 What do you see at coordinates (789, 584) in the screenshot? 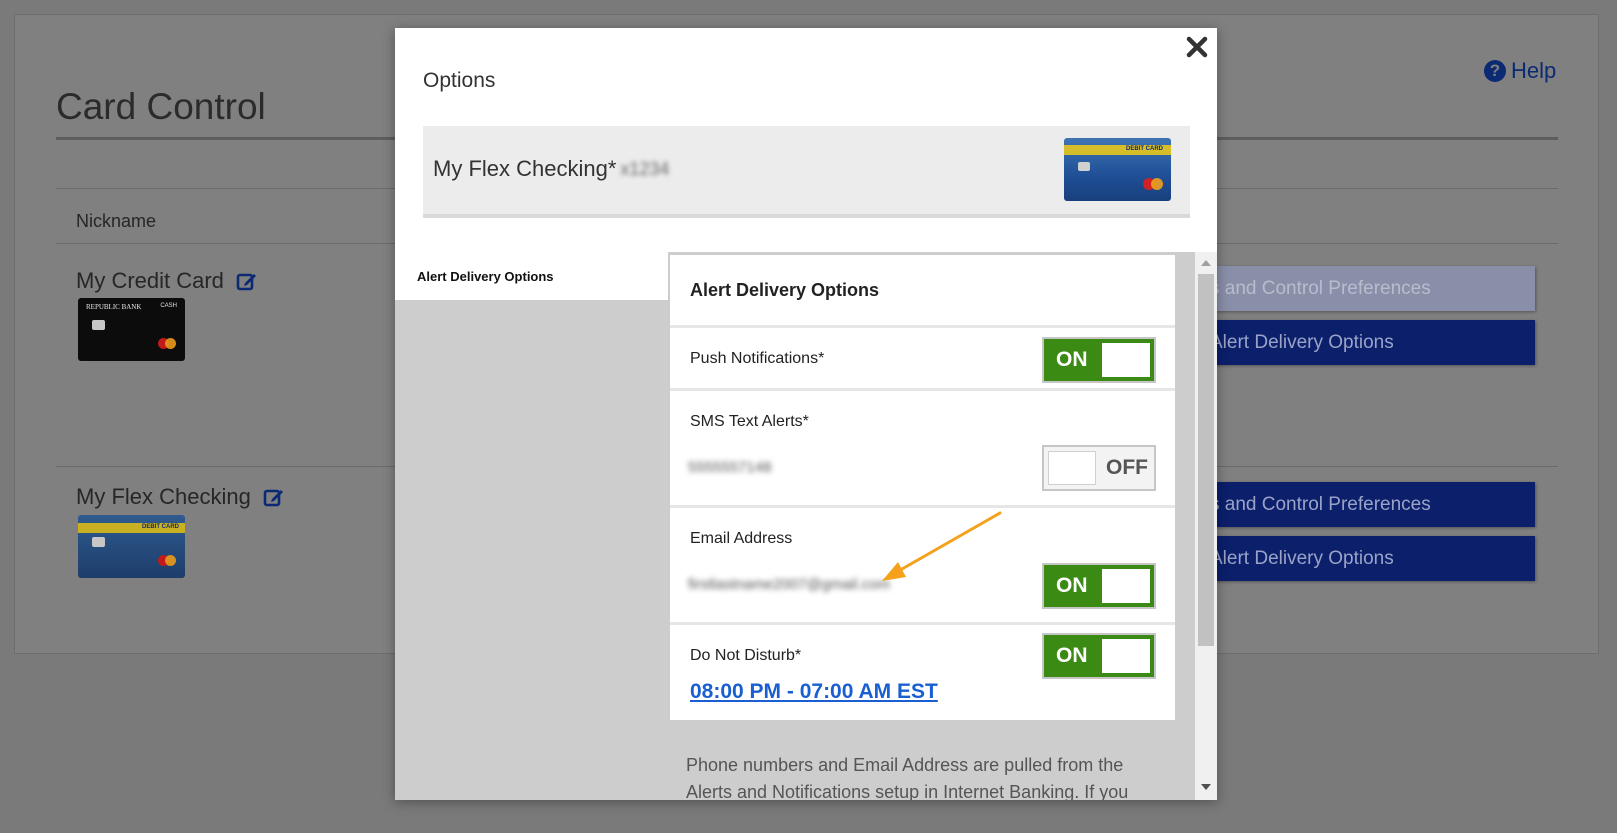
I see `email-address-value: firstlastname2007@gmail.com` at bounding box center [789, 584].